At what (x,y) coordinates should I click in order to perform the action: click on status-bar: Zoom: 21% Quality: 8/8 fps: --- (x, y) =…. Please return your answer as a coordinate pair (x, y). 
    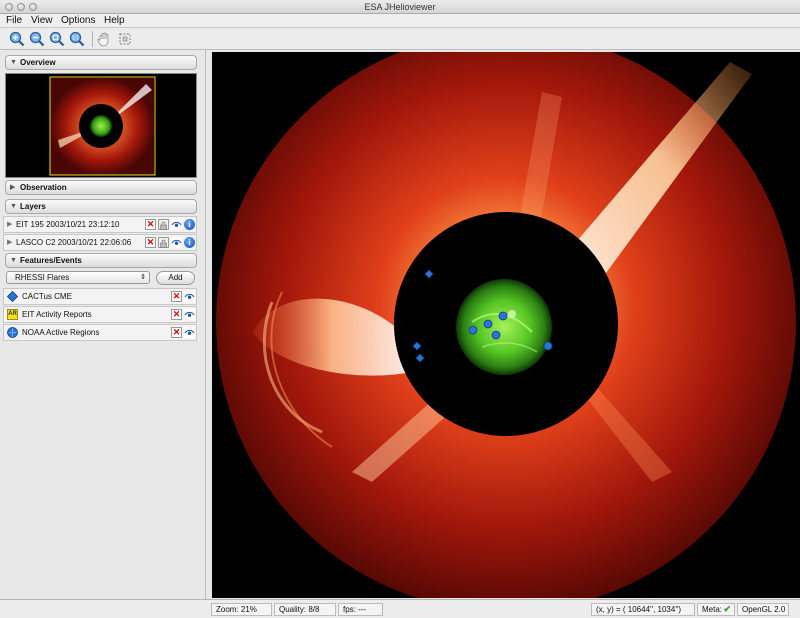
    Looking at the image, I should click on (400, 608).